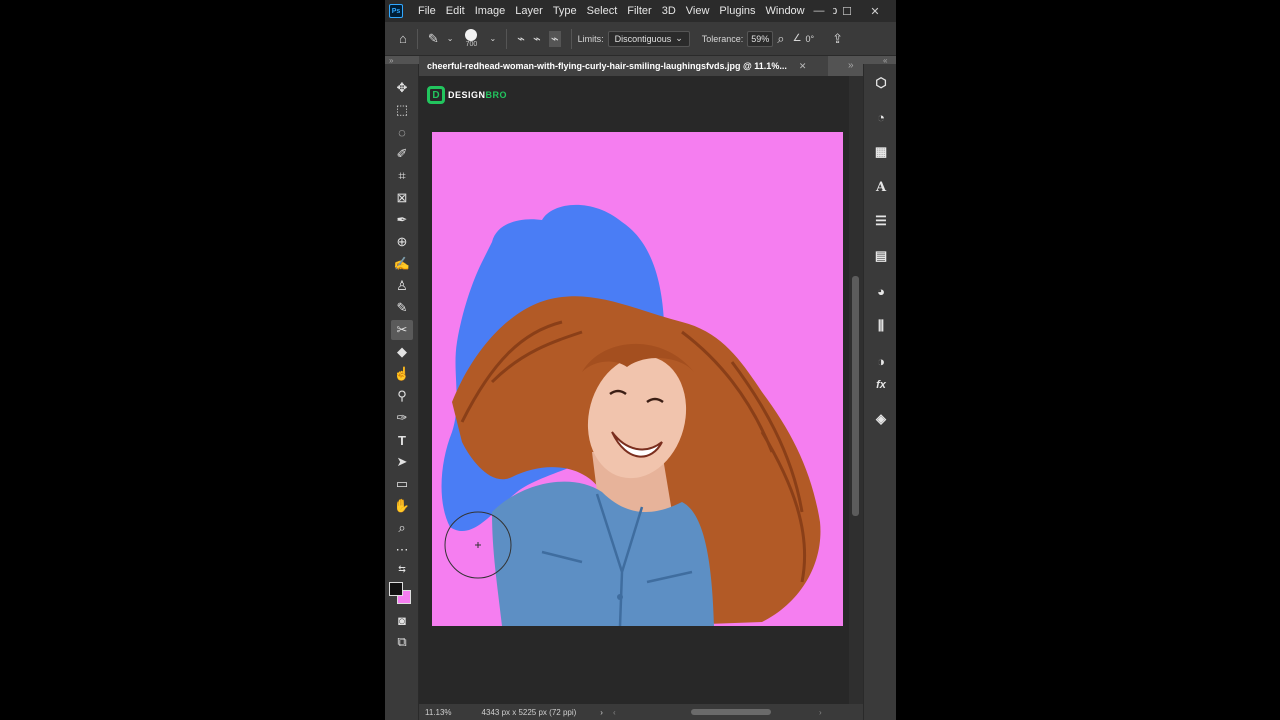 This screenshot has width=1280, height=720. What do you see at coordinates (402, 88) in the screenshot?
I see `move-tool-icon: ✥` at bounding box center [402, 88].